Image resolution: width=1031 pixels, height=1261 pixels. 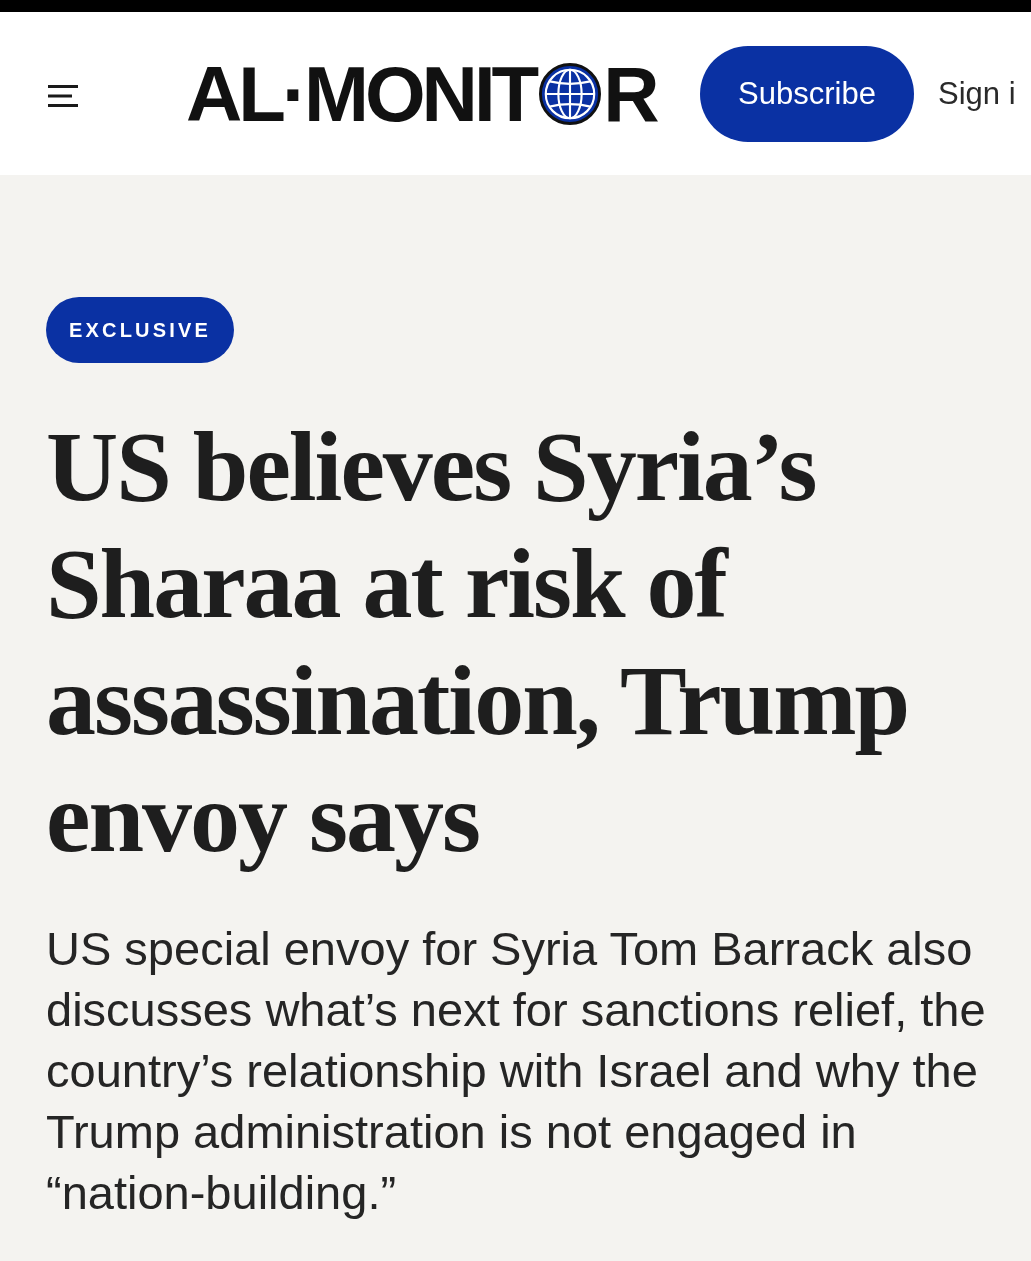 What do you see at coordinates (807, 93) in the screenshot?
I see `subscribe-button: Subscribe` at bounding box center [807, 93].